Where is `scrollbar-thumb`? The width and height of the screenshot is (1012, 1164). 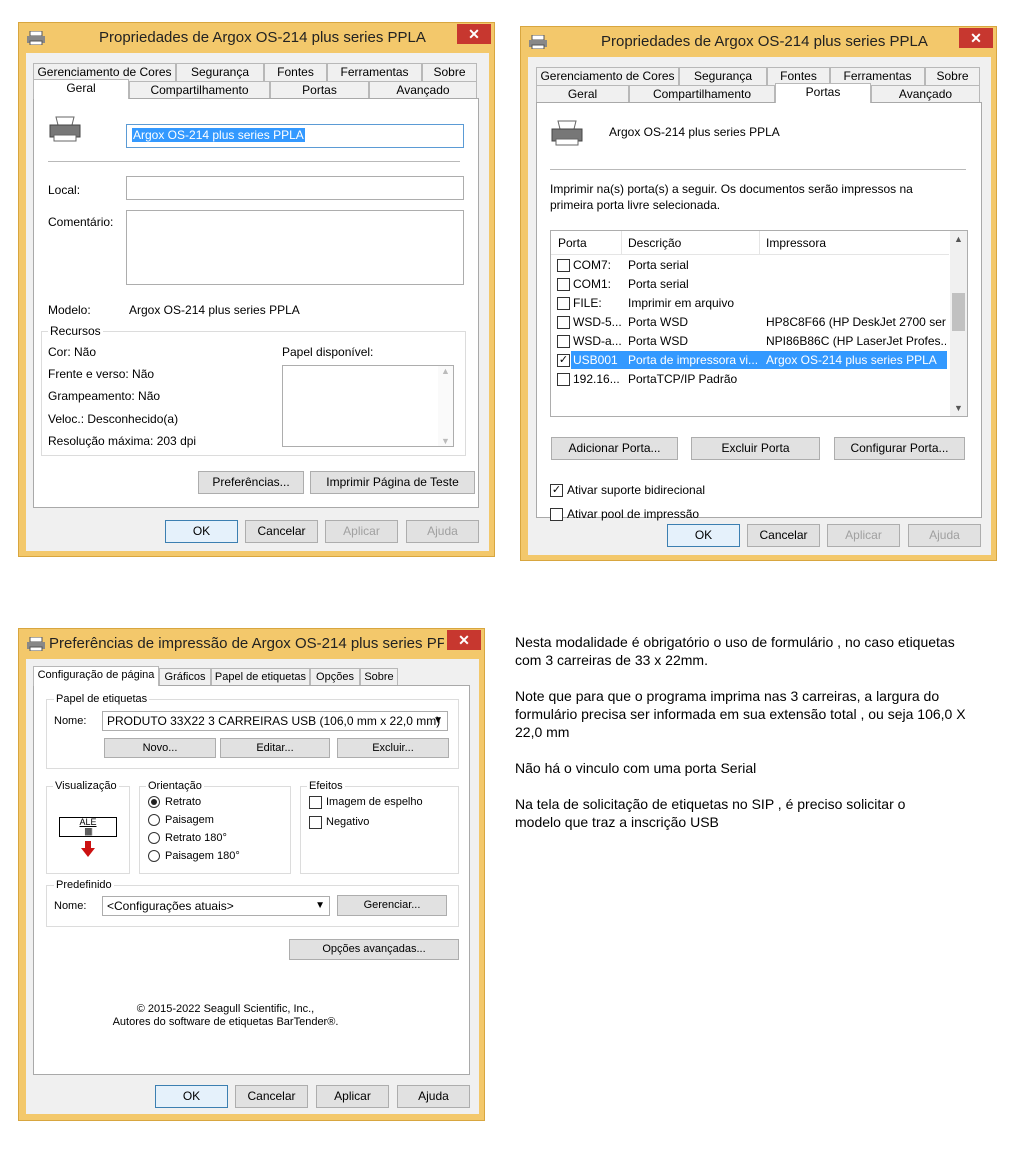 scrollbar-thumb is located at coordinates (958, 312).